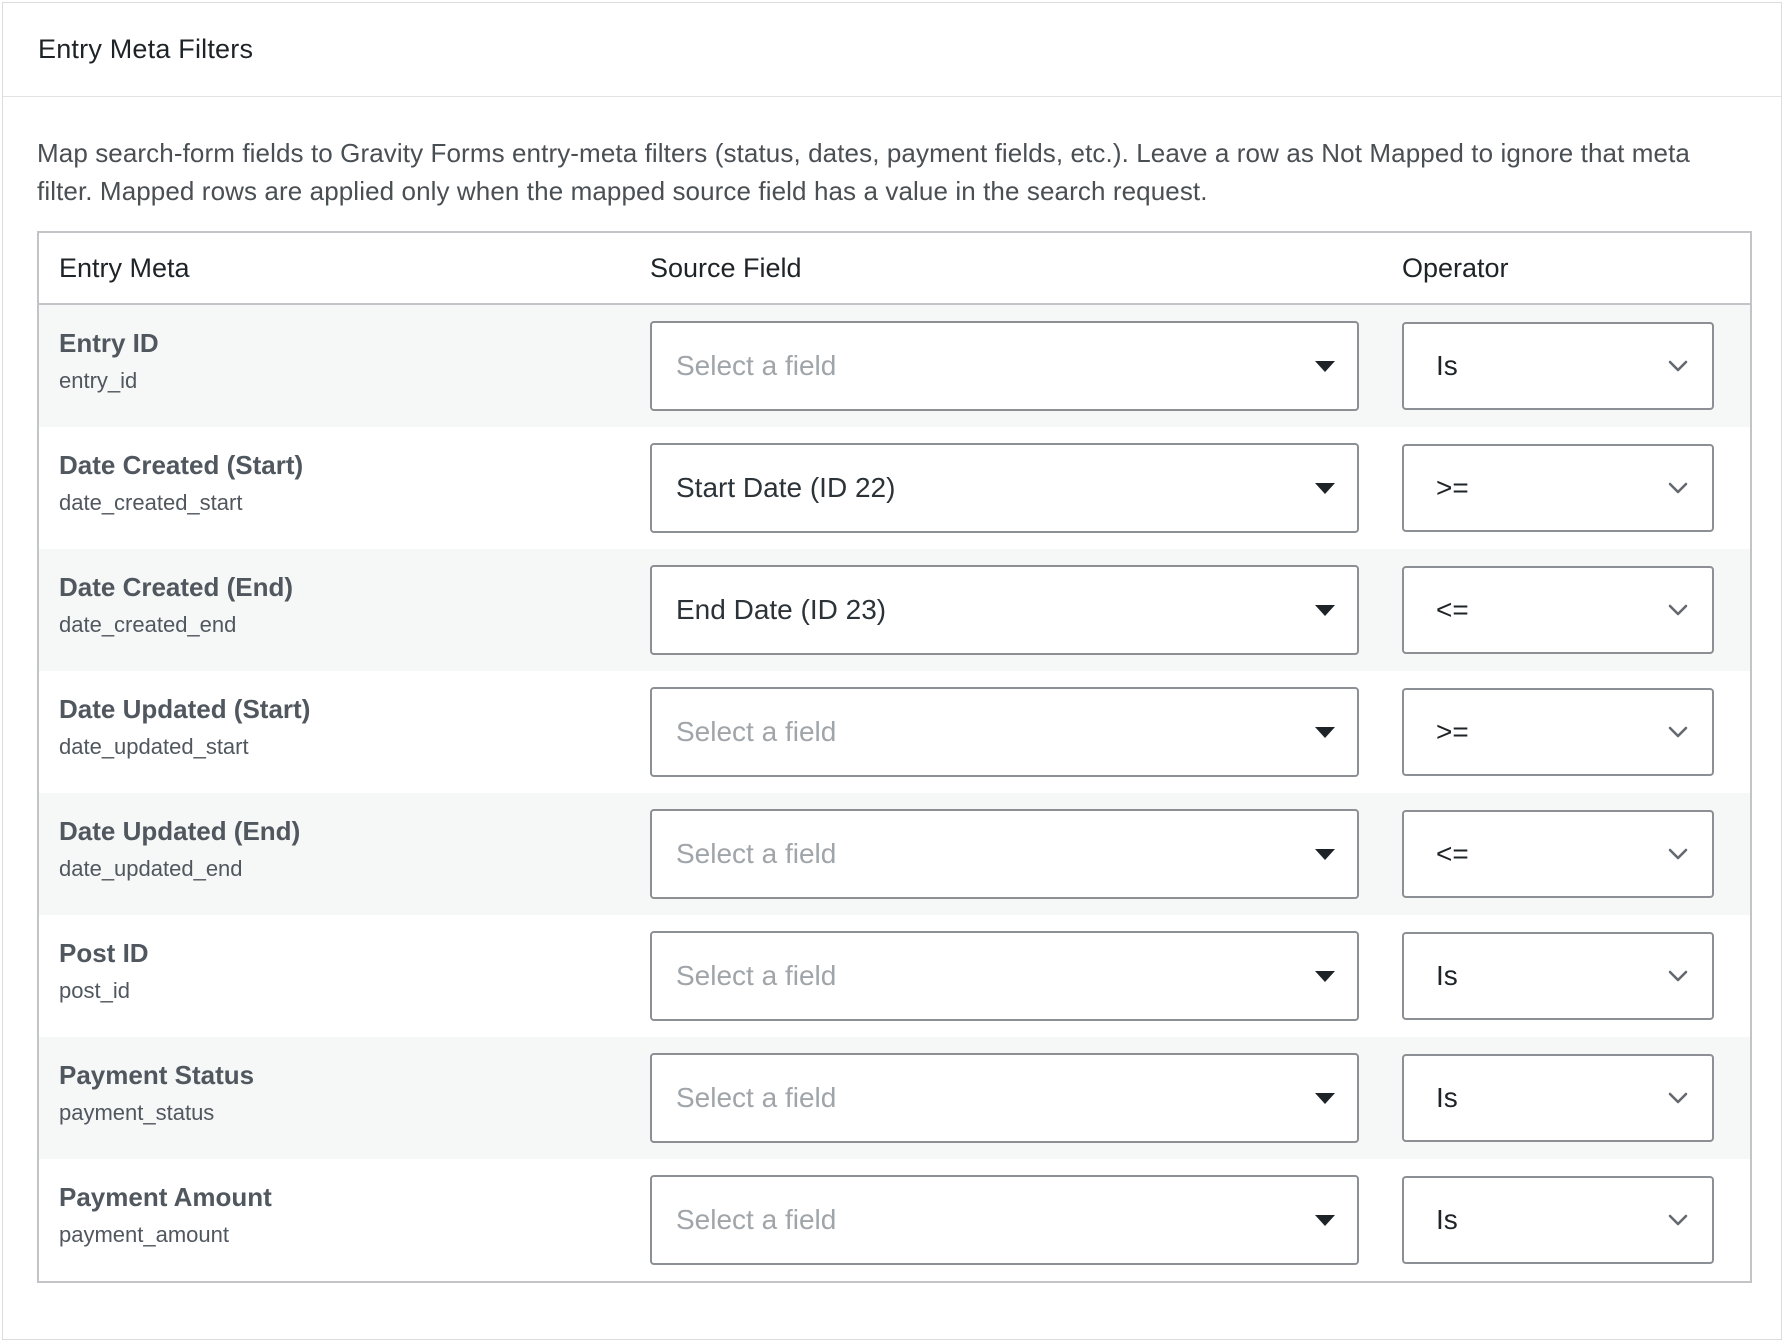 The image size is (1786, 1344). Describe the element at coordinates (892, 50) in the screenshot. I see `panel-header: Entry Meta Filters` at that location.